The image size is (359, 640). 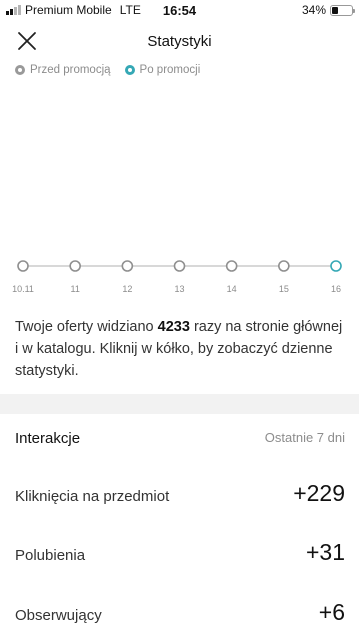 What do you see at coordinates (180, 617) in the screenshot?
I see `stat-row-followers: Obserwujący +6` at bounding box center [180, 617].